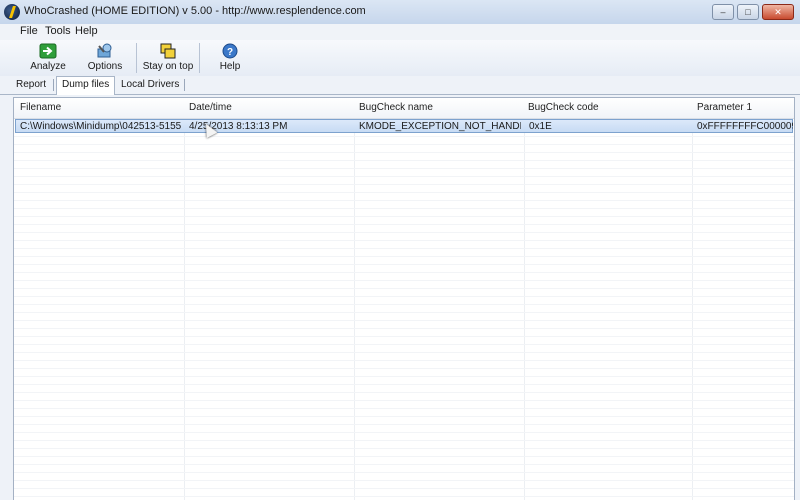 The image size is (800, 500). I want to click on column-header-bugcheck-code: BugCheck code, so click(563, 107).